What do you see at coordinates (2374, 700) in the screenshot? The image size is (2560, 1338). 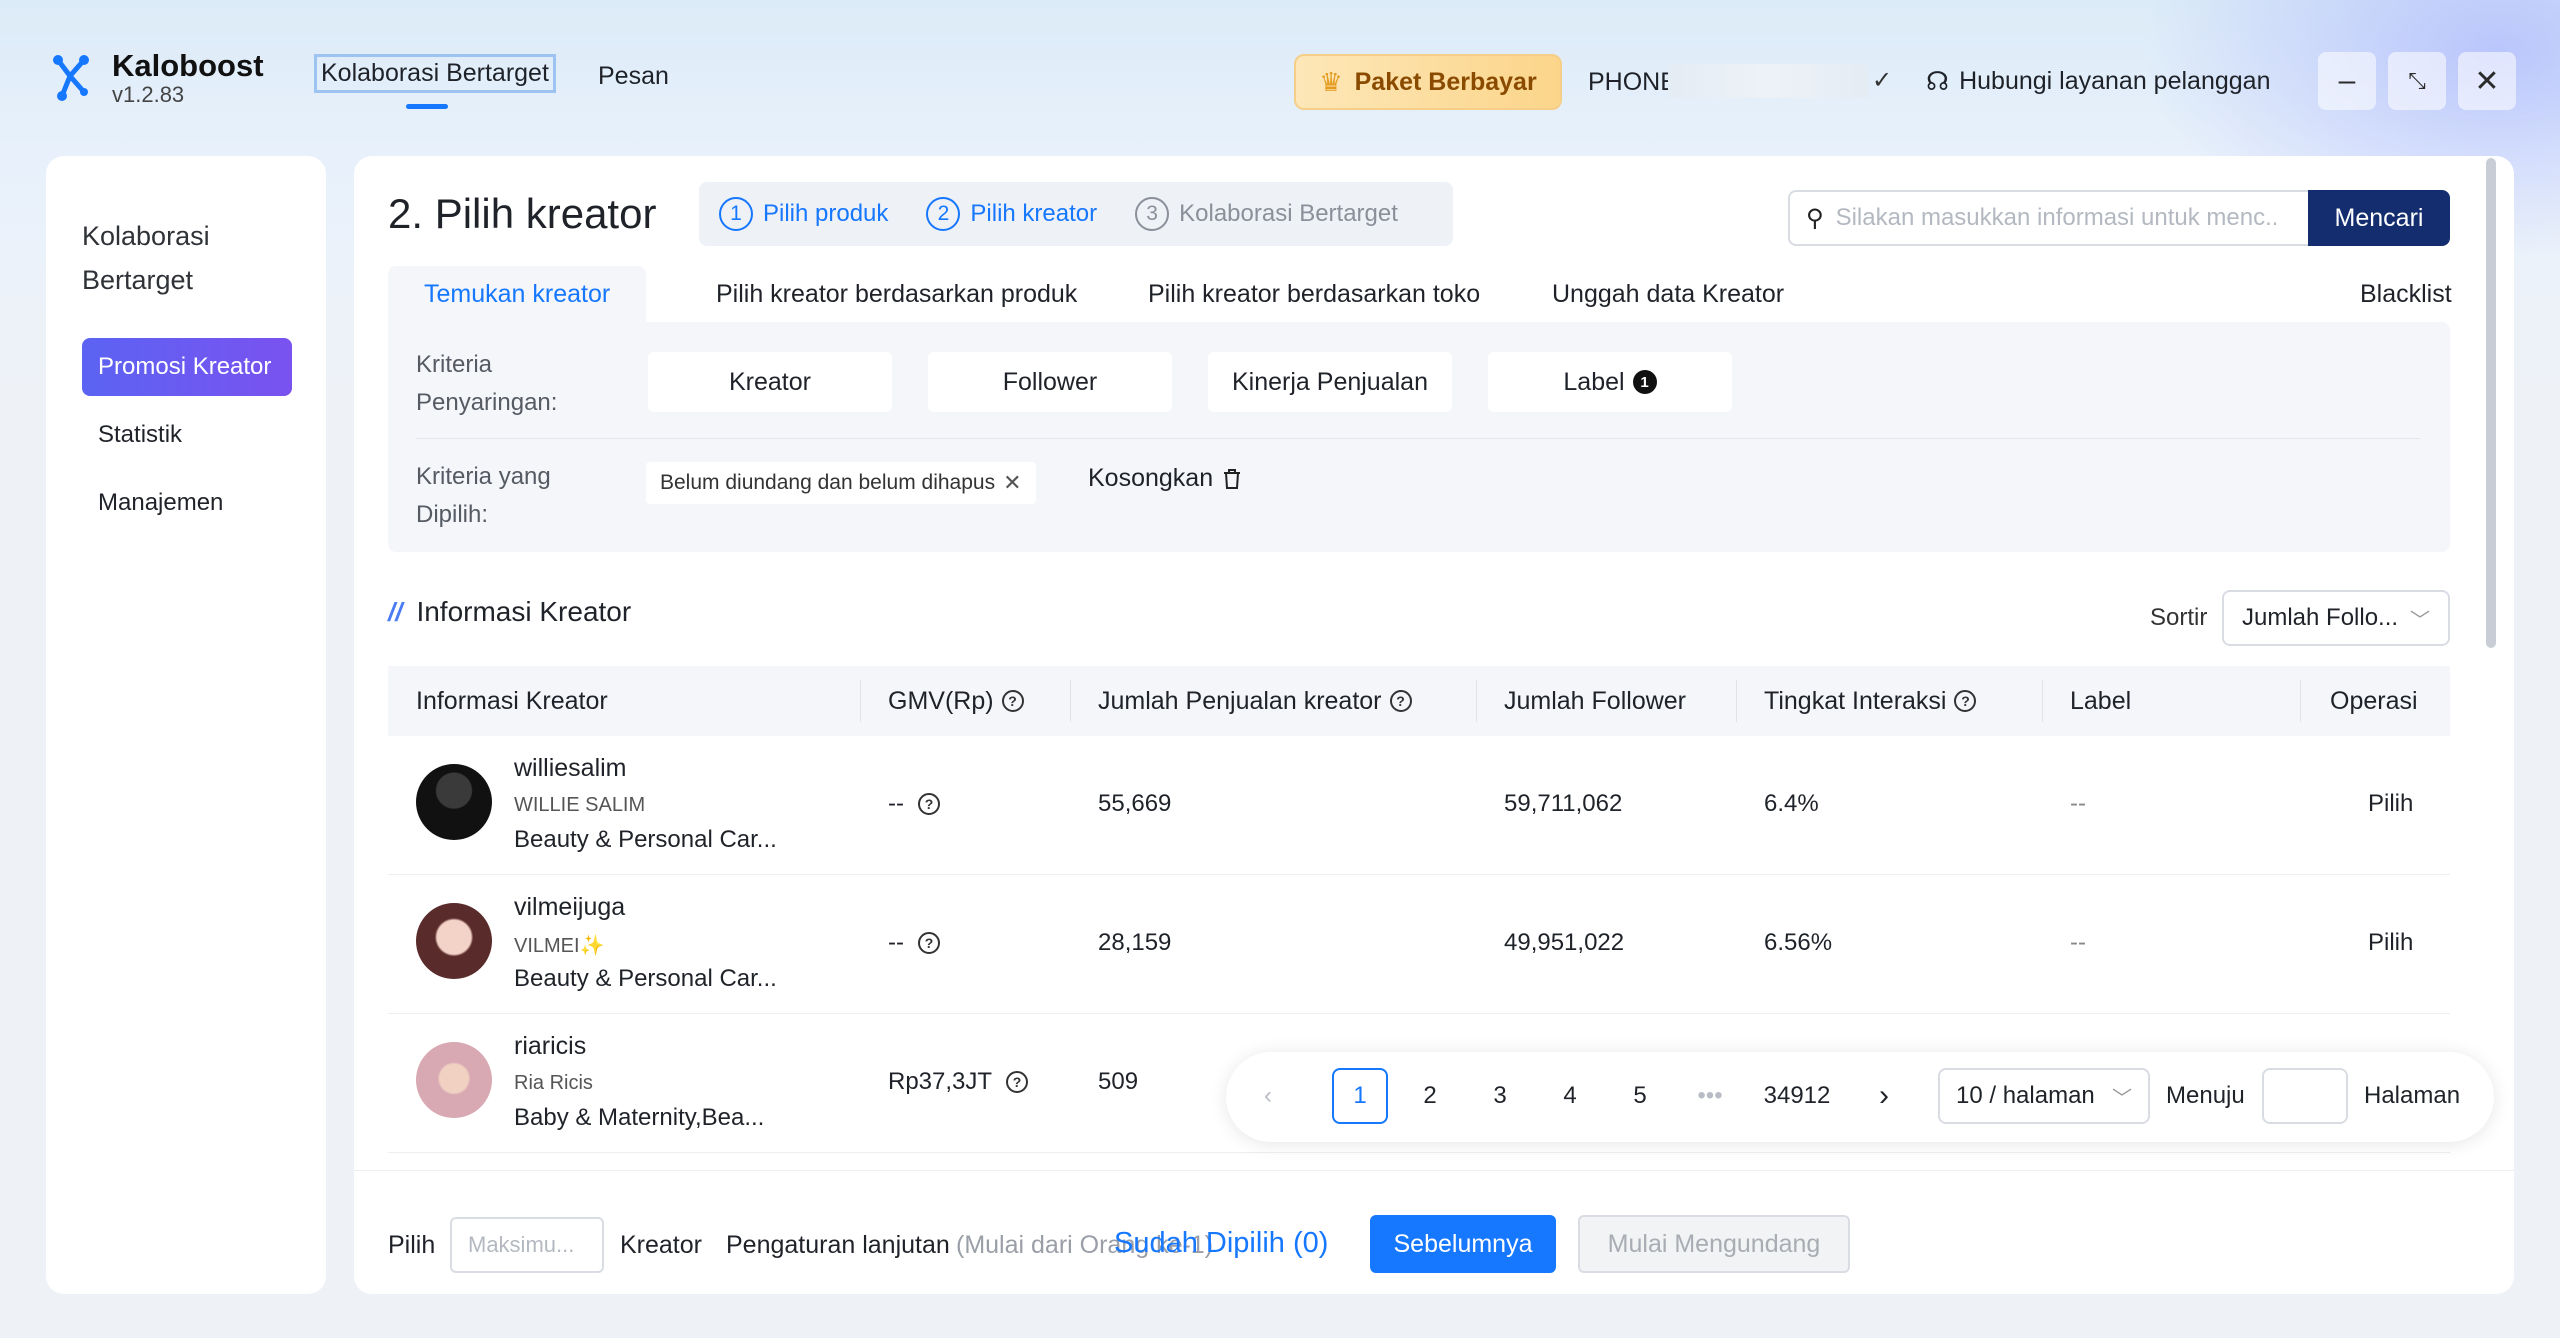 I see `col-header-operation: Operasi` at bounding box center [2374, 700].